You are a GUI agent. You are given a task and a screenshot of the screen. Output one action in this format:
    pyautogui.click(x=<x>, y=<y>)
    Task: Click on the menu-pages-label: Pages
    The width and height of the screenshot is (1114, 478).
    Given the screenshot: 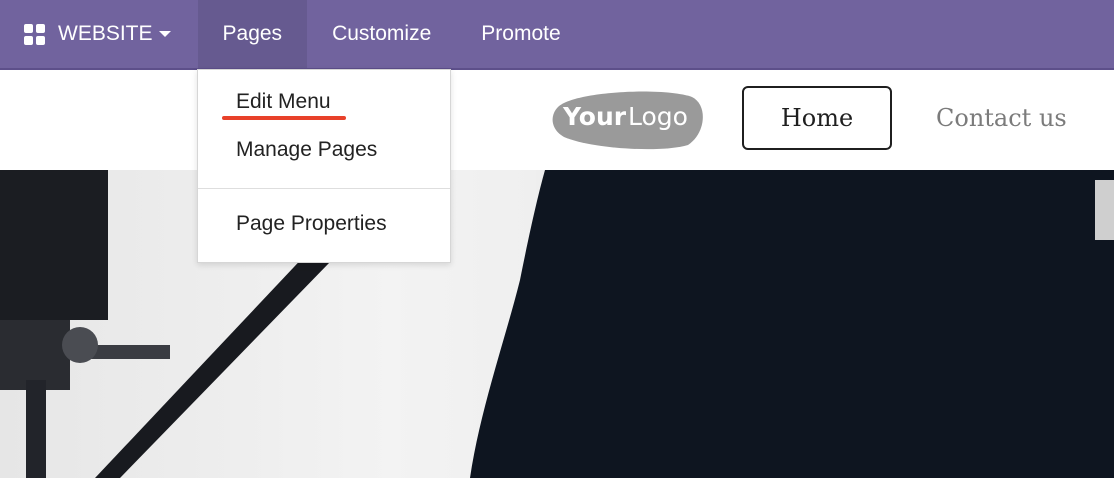 What is the action you would take?
    pyautogui.click(x=252, y=33)
    